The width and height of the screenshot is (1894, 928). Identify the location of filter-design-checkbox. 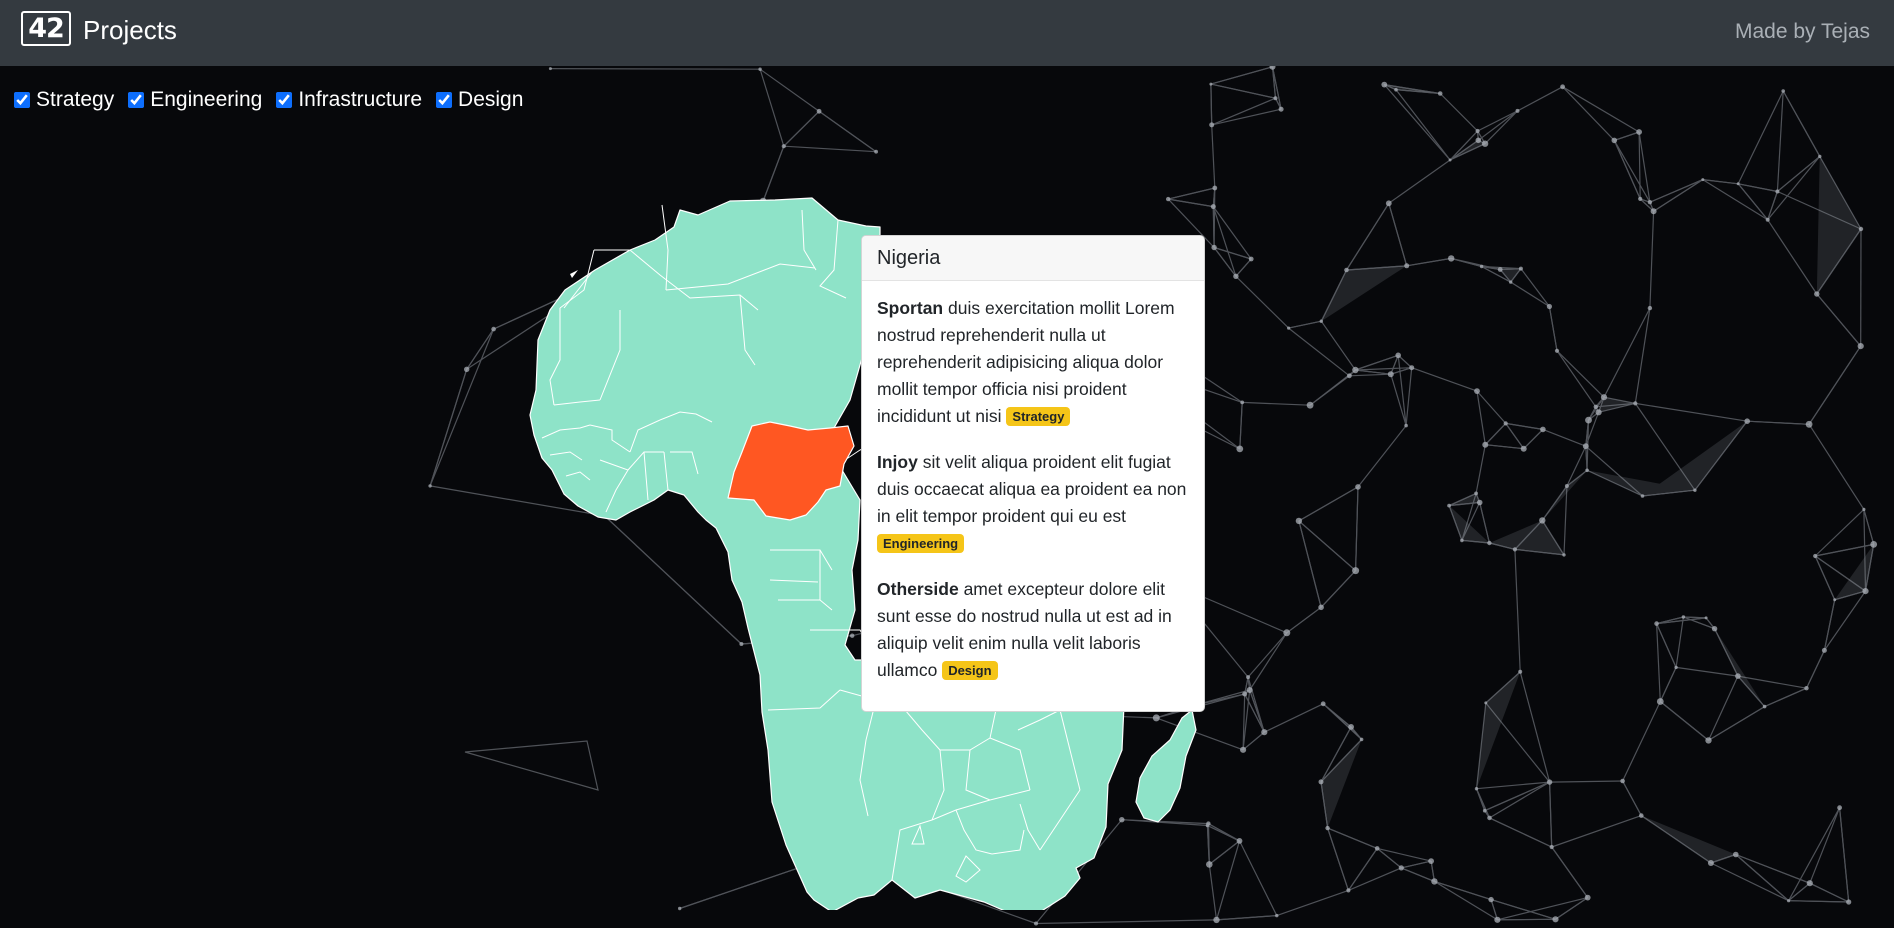
(444, 100).